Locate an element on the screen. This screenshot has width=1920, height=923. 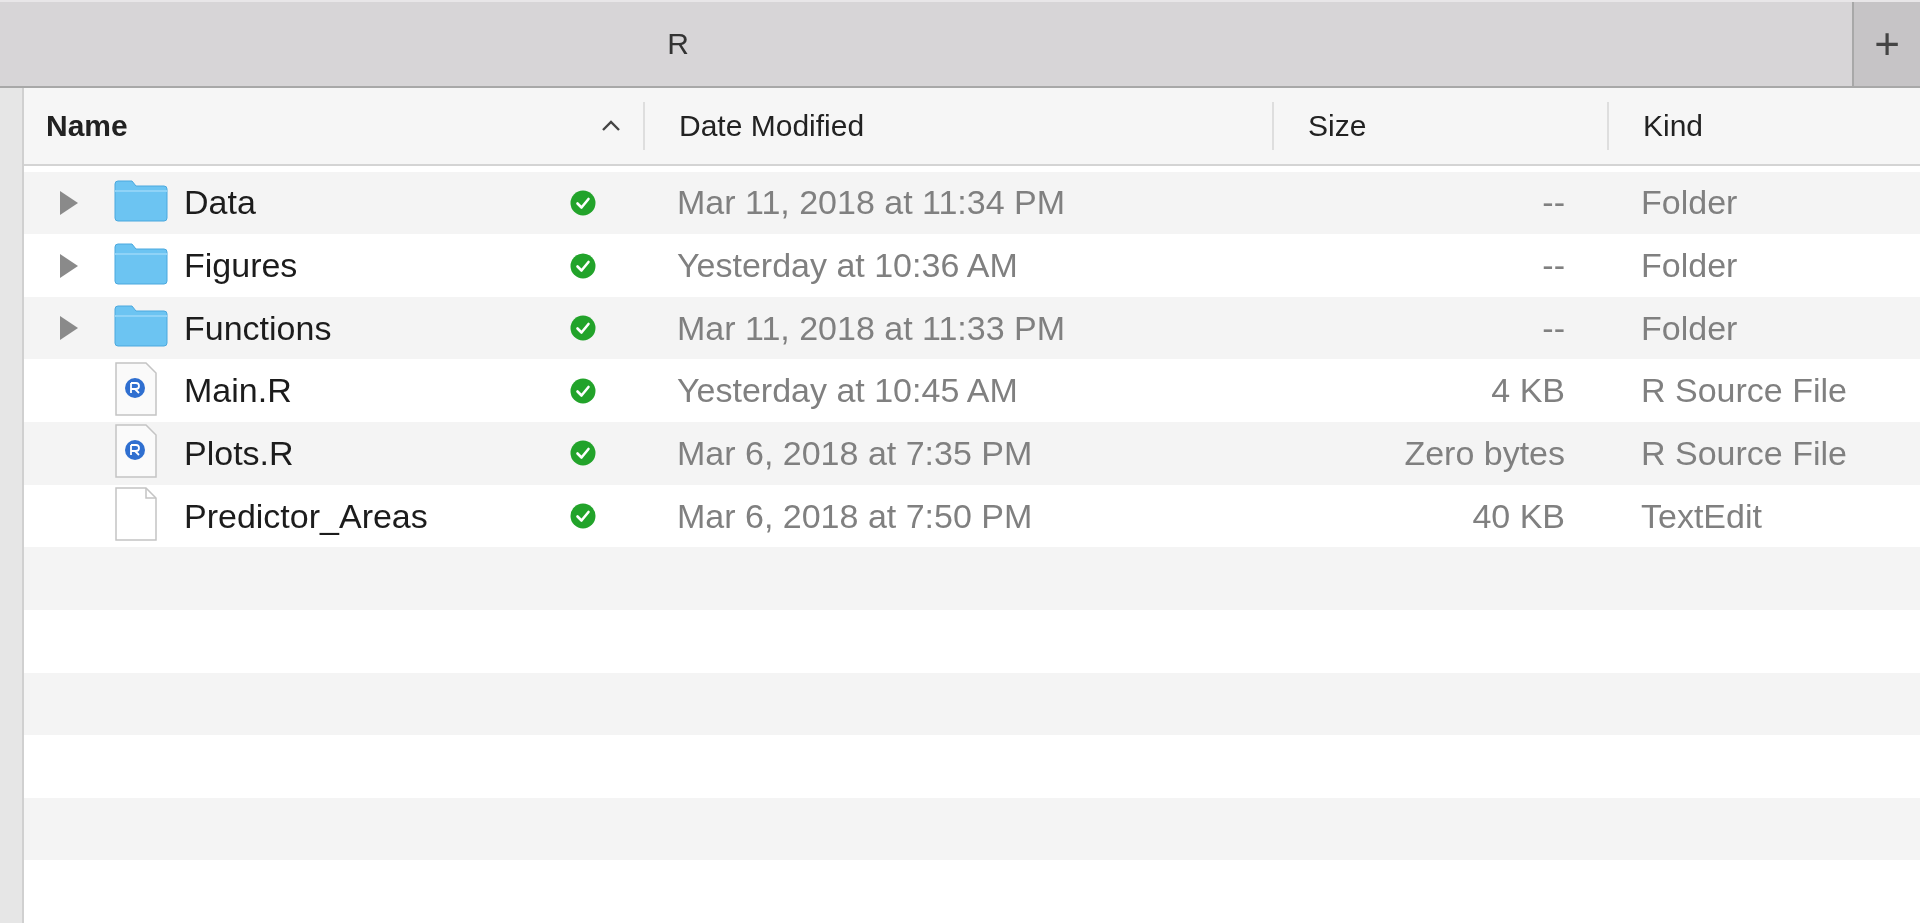
file-name: Predictor_Areas is located at coordinates (306, 516).